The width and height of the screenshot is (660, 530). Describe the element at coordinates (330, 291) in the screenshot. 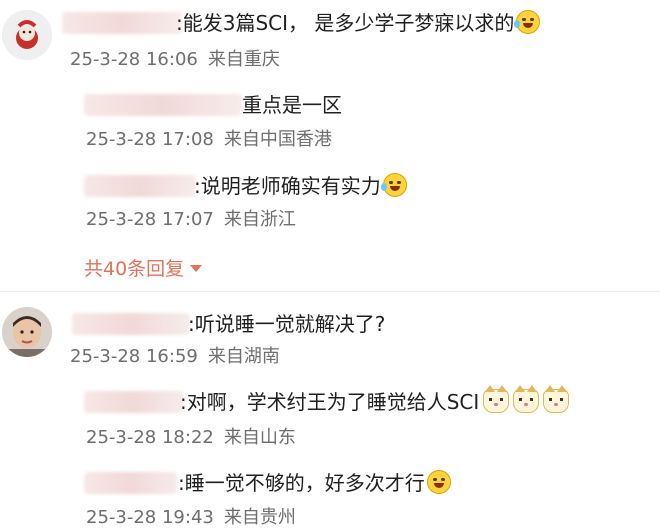

I see `divider` at that location.